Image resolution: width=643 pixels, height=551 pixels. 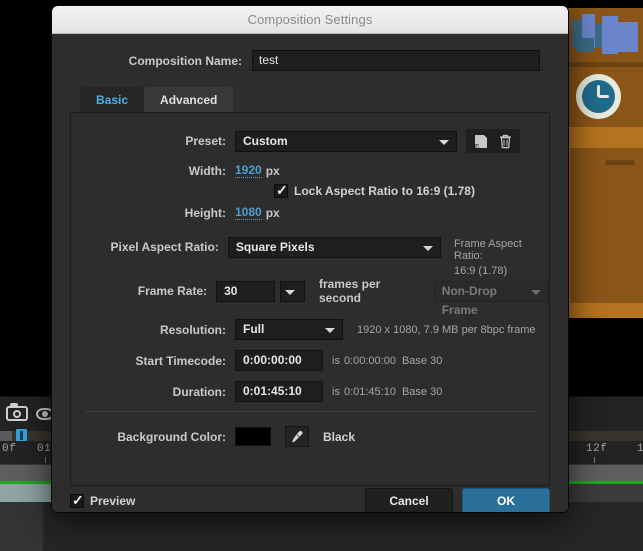 I want to click on height-value: 1080, so click(x=248, y=212).